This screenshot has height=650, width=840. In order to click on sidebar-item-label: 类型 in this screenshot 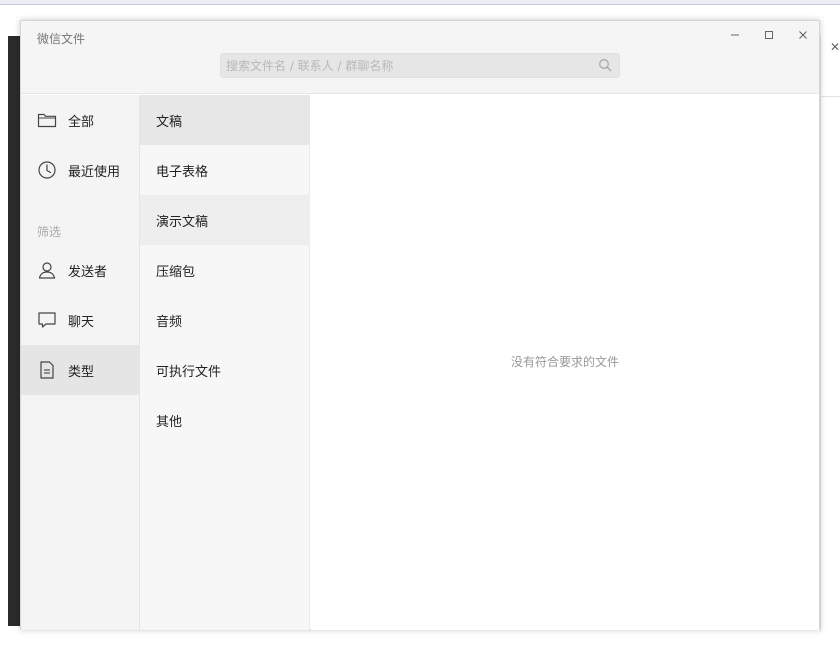, I will do `click(81, 372)`.